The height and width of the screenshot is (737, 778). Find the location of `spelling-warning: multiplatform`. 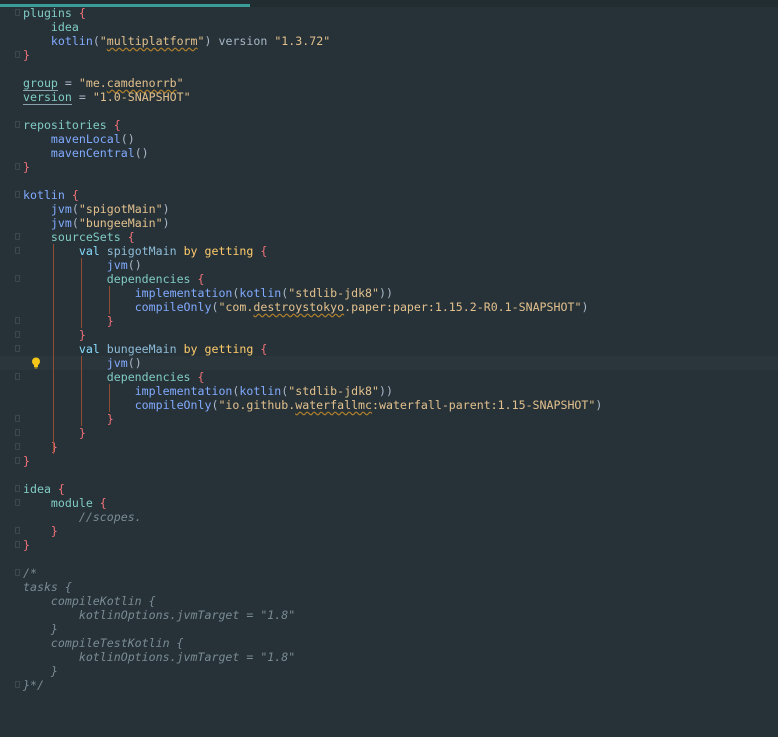

spelling-warning: multiplatform is located at coordinates (152, 41).